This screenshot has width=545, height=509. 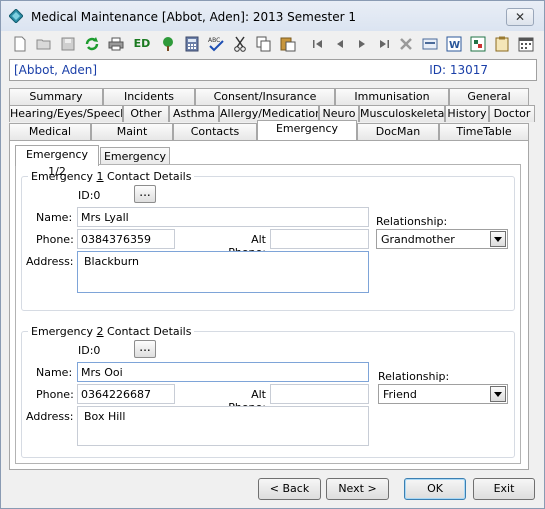 I want to click on excel-icon, so click(x=478, y=44).